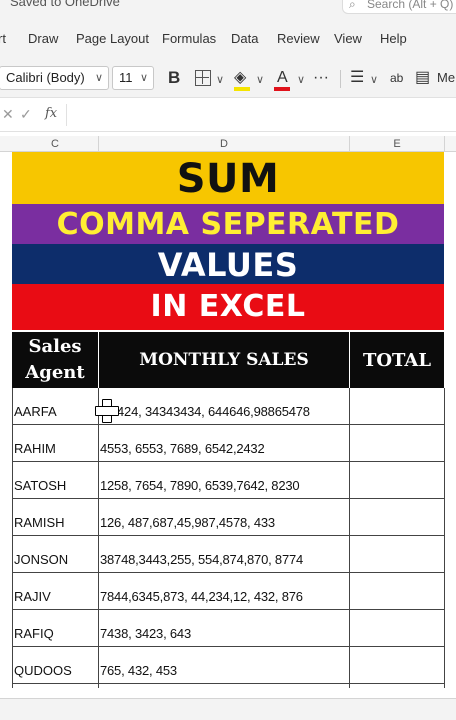  Describe the element at coordinates (228, 178) in the screenshot. I see `banner-sum: SUM` at that location.